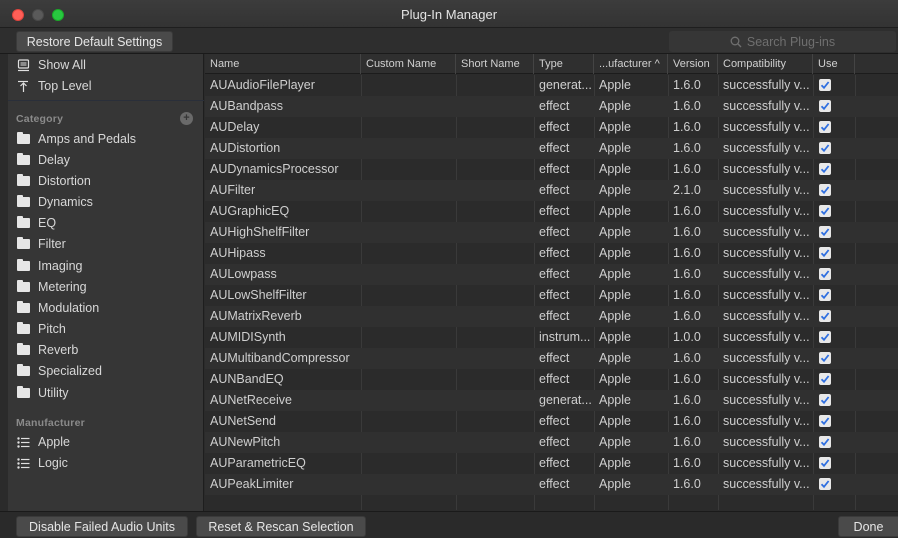  I want to click on folder-icon, so click(23, 329).